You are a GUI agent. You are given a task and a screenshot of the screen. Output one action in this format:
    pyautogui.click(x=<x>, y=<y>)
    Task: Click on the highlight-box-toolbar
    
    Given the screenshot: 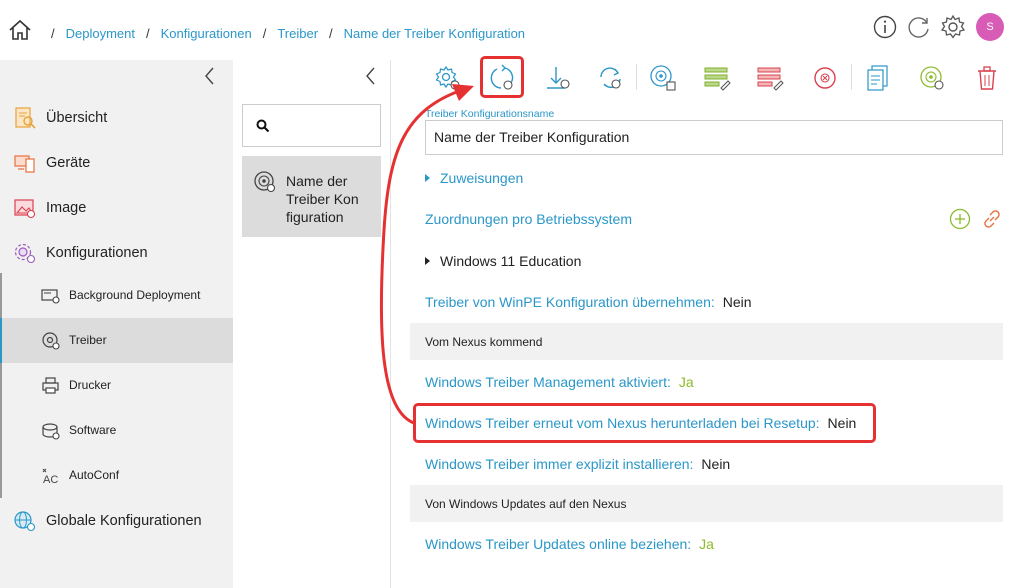 What is the action you would take?
    pyautogui.click(x=502, y=77)
    